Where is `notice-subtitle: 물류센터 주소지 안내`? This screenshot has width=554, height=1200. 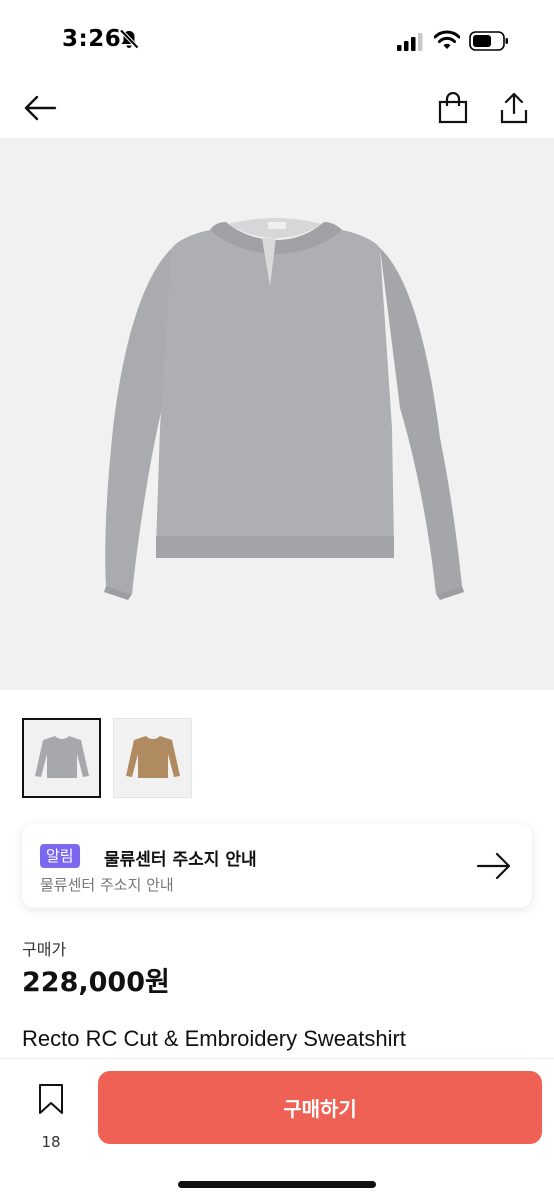
notice-subtitle: 물류센터 주소지 안내 is located at coordinates (107, 885).